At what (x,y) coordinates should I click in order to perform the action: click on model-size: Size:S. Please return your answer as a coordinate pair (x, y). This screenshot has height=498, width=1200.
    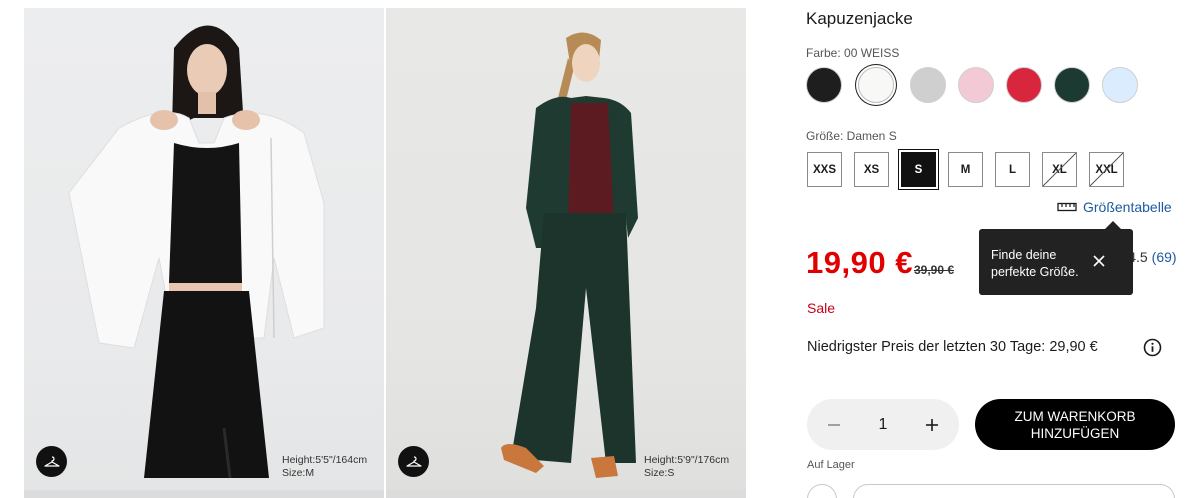
    Looking at the image, I should click on (659, 473).